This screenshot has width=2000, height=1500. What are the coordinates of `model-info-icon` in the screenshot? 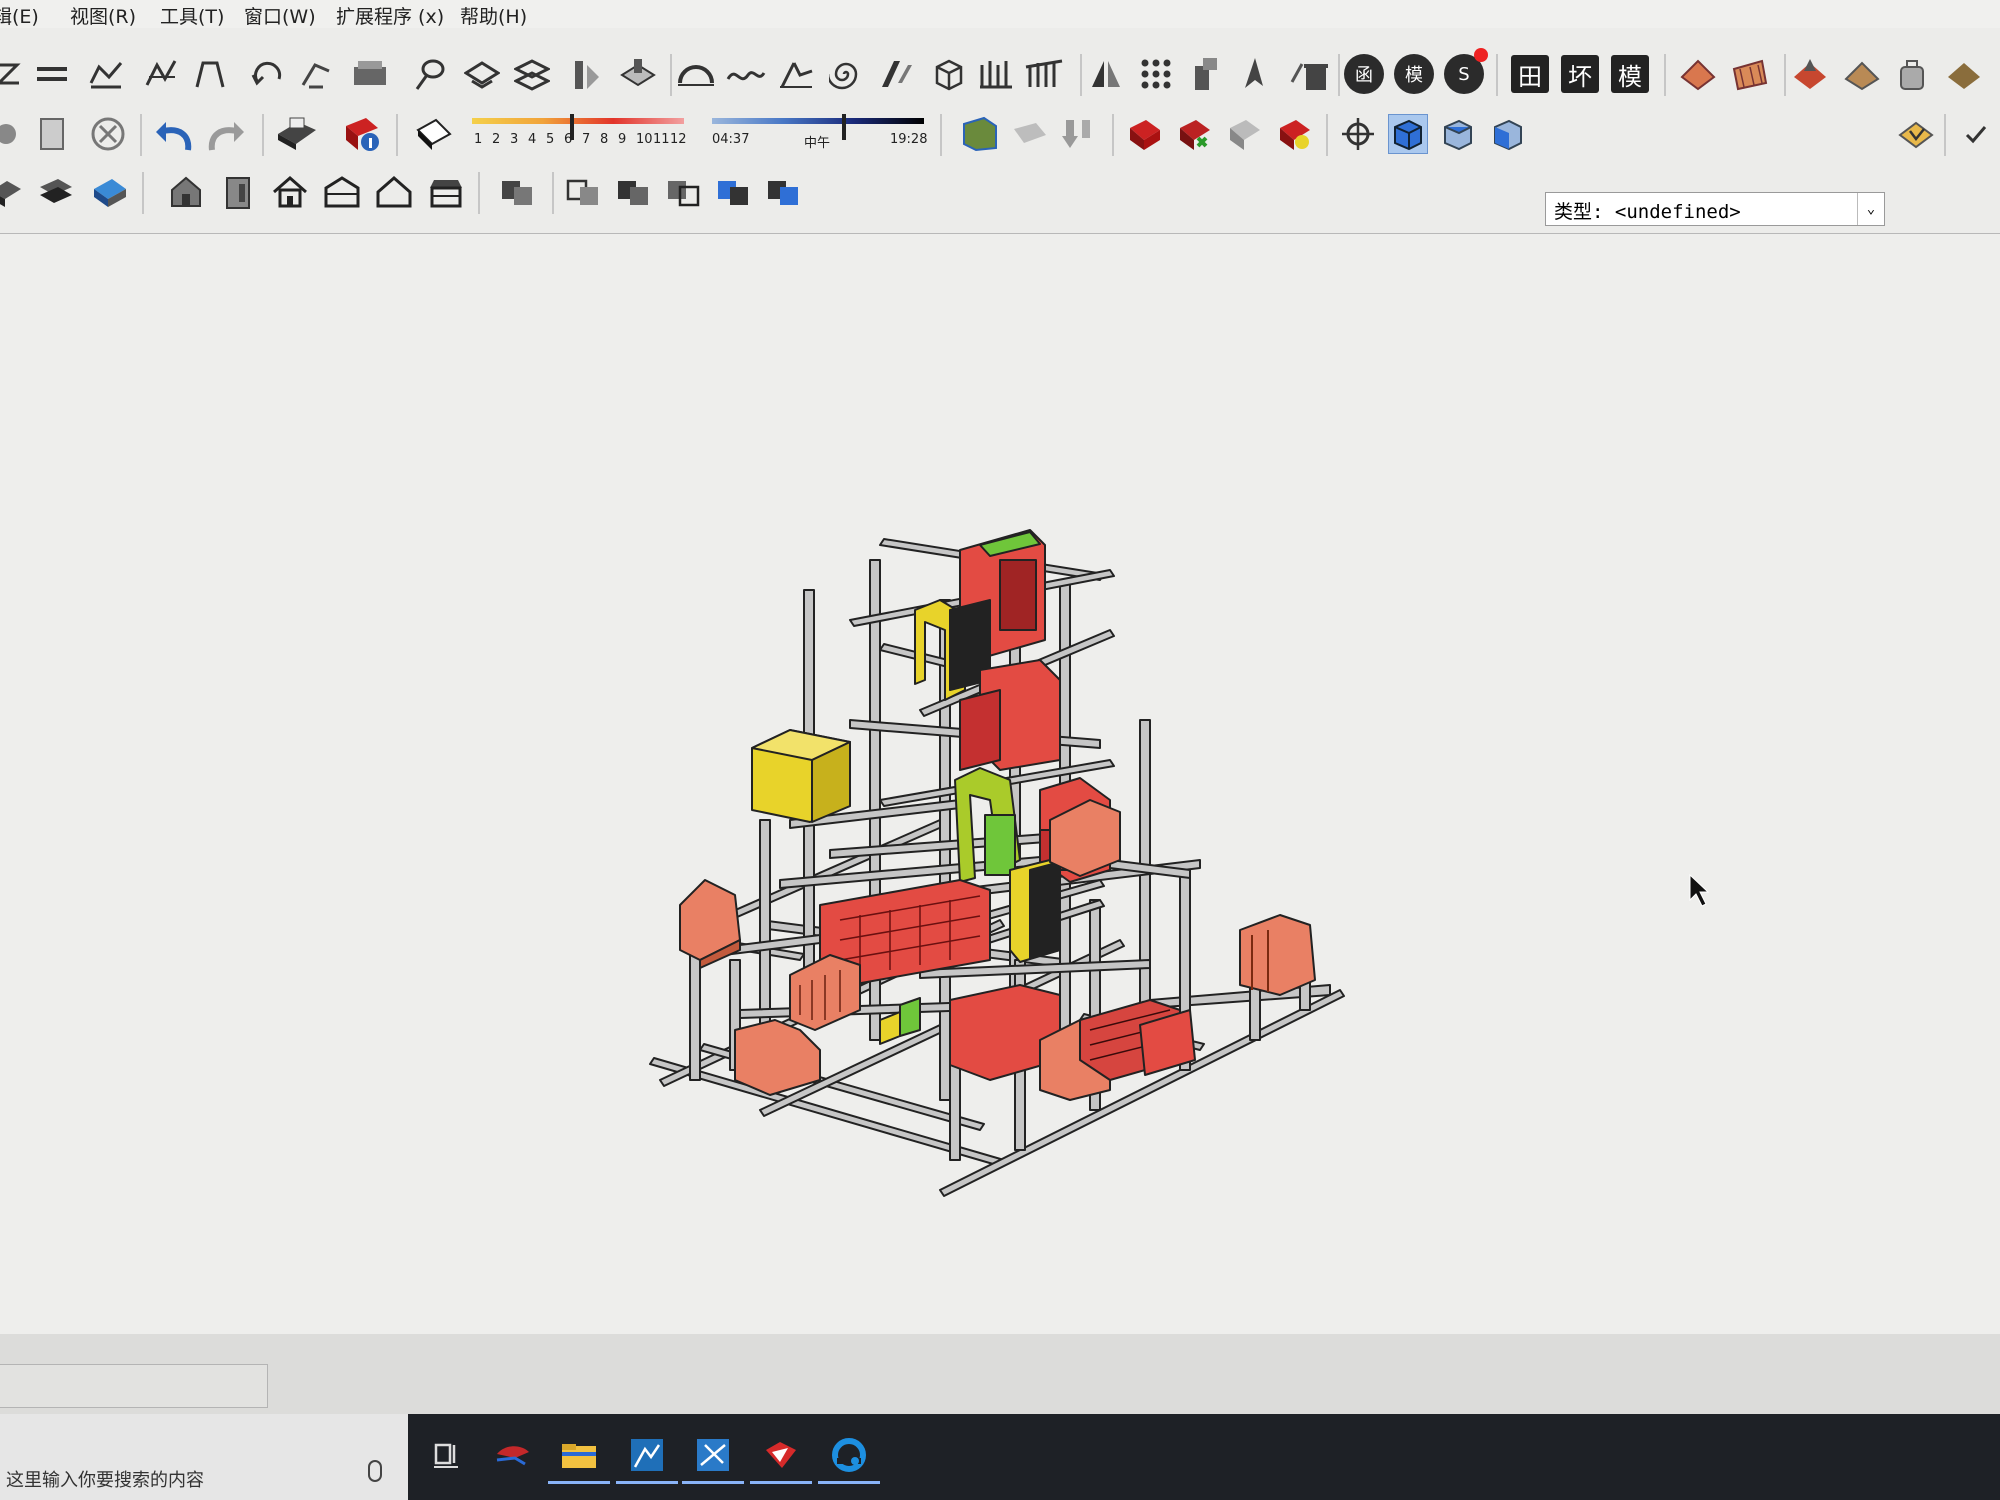 It's located at (362, 134).